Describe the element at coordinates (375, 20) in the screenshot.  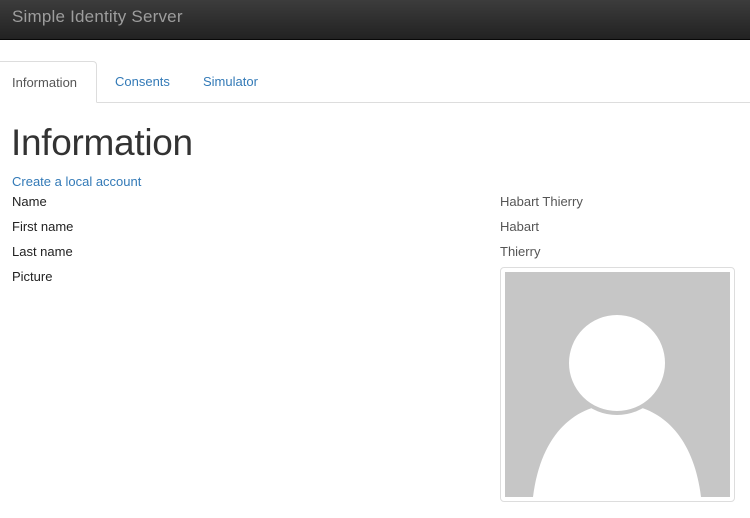
I see `top-navbar: Simple Identity Server` at that location.